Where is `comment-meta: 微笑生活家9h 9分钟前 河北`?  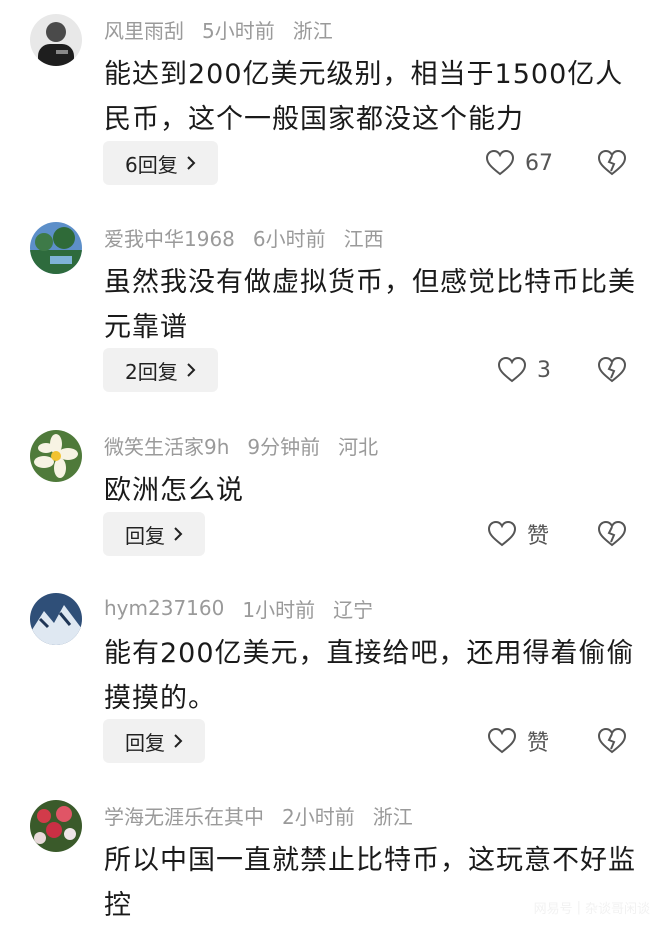
comment-meta: 微笑生活家9h 9分钟前 河北 is located at coordinates (250, 445).